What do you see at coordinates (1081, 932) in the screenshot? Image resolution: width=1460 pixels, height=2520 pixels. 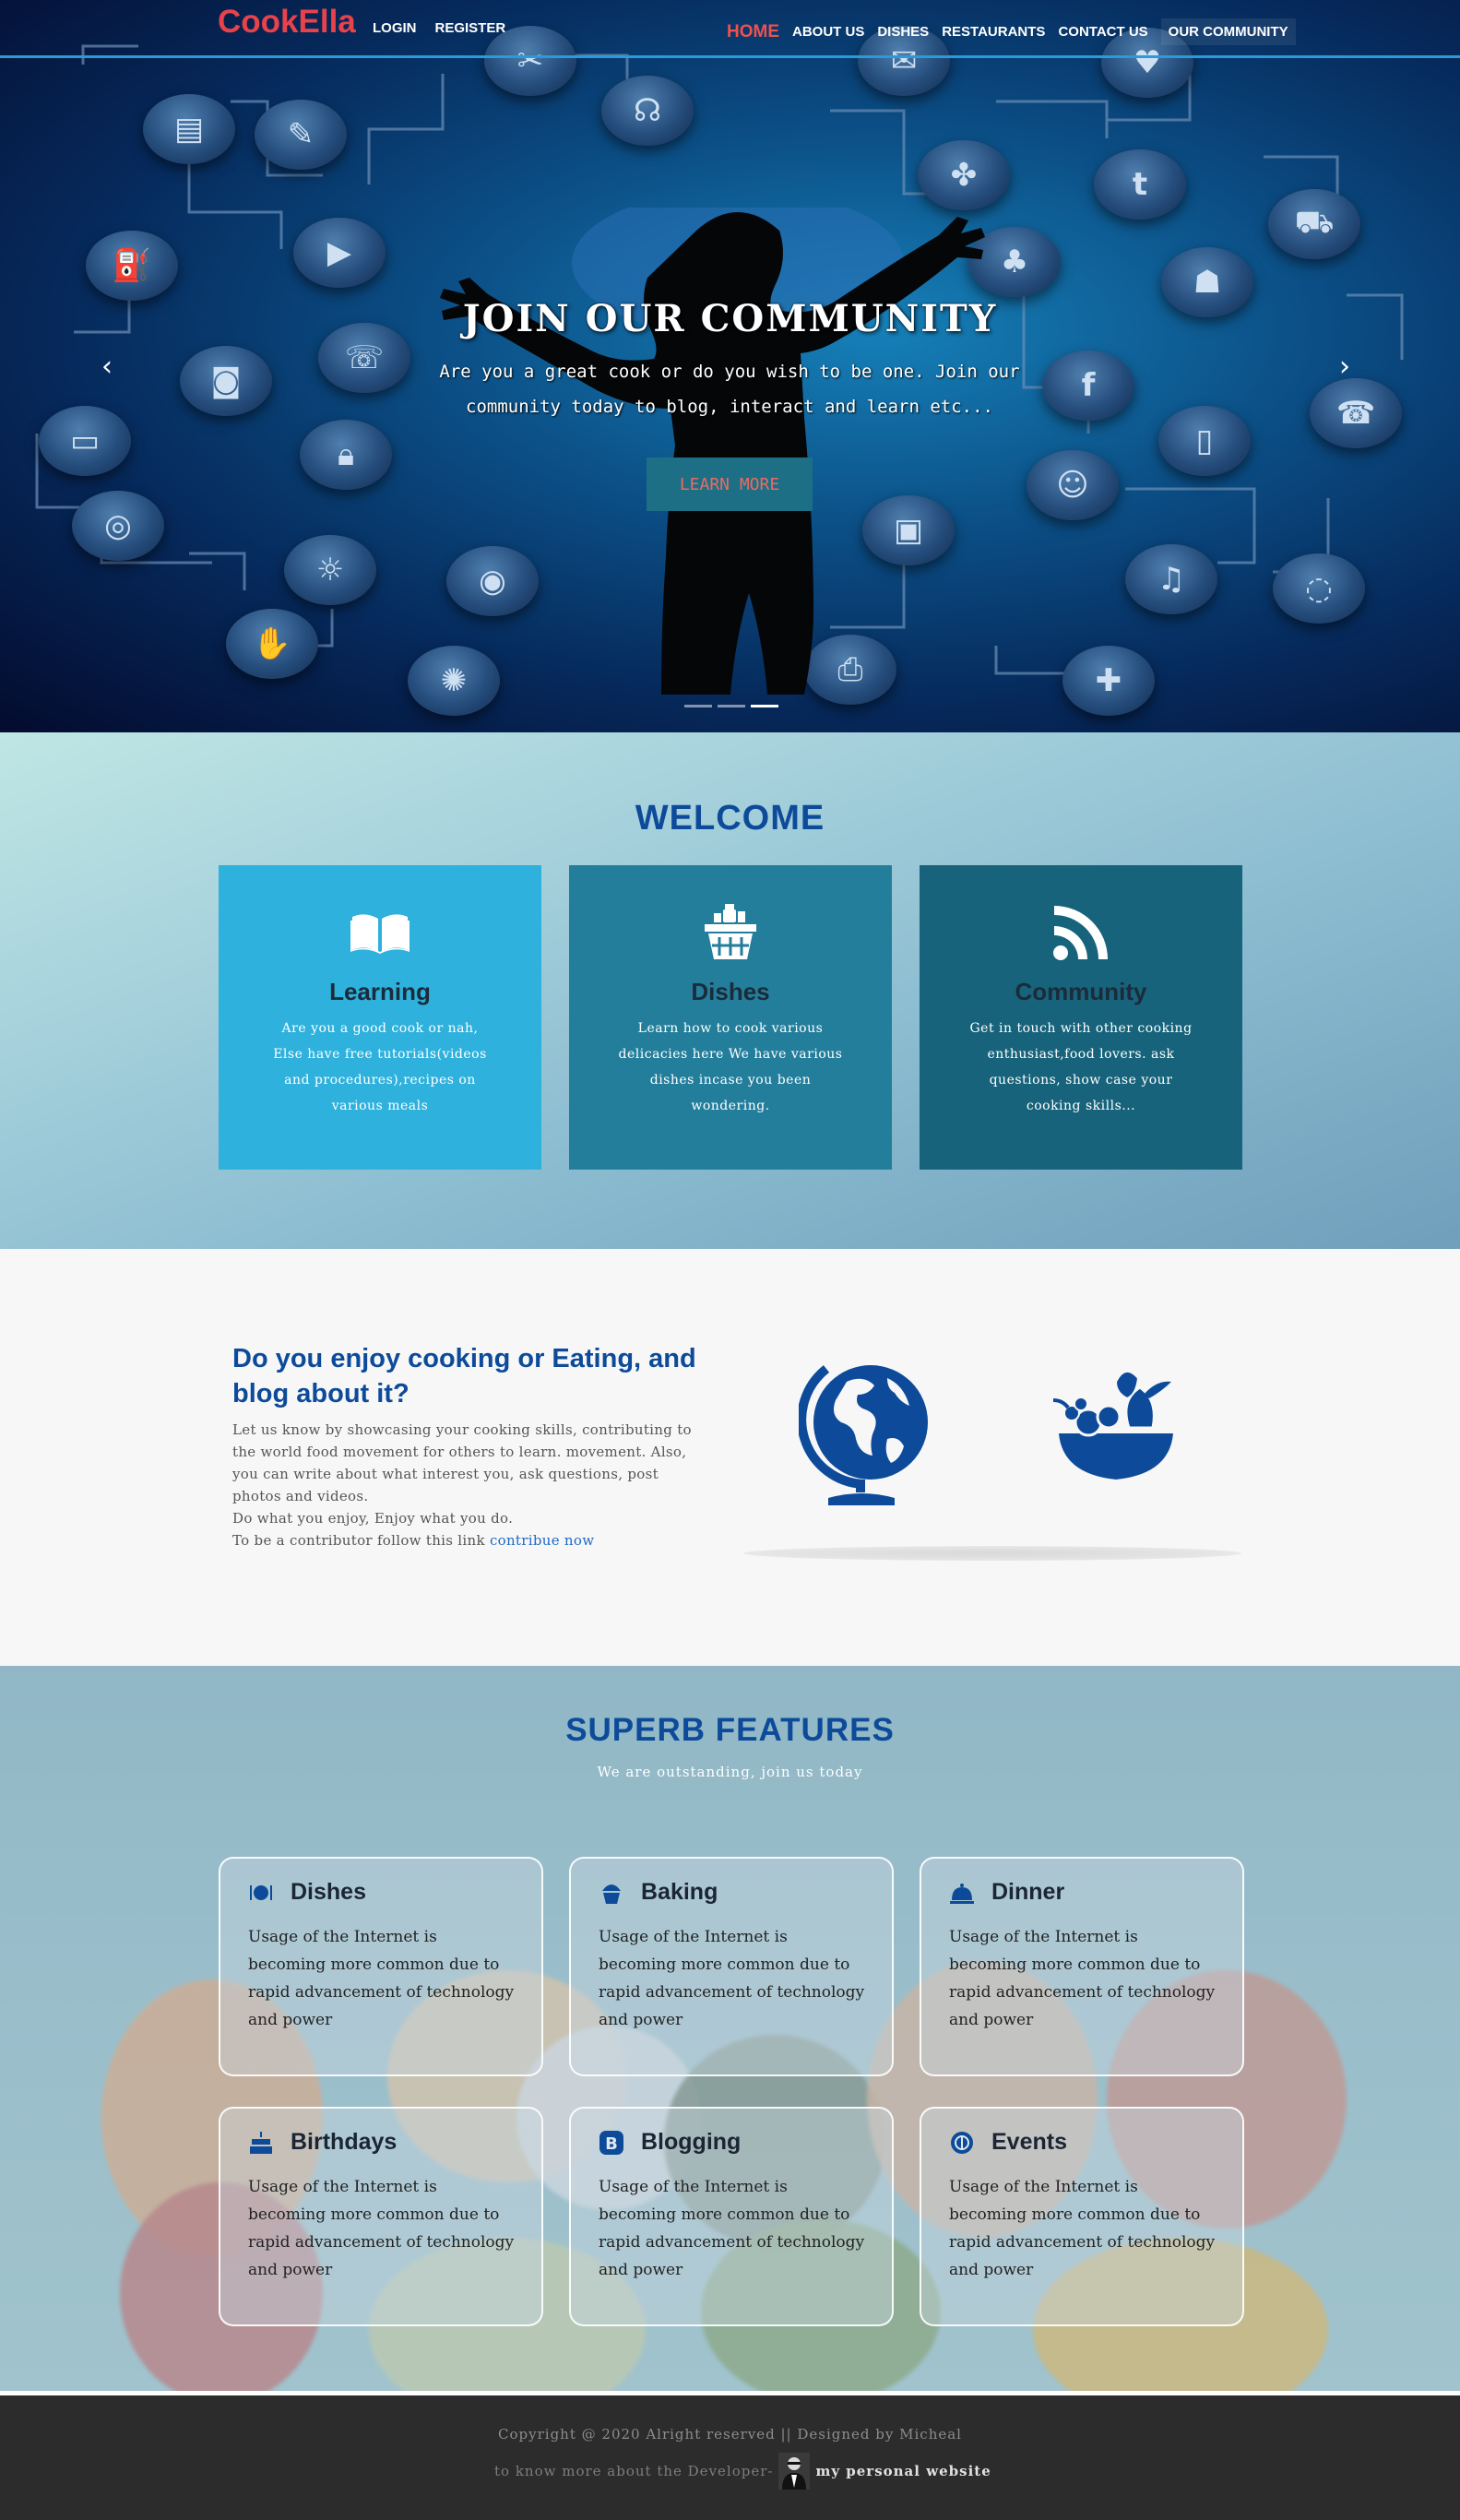 I see `rss-icon` at bounding box center [1081, 932].